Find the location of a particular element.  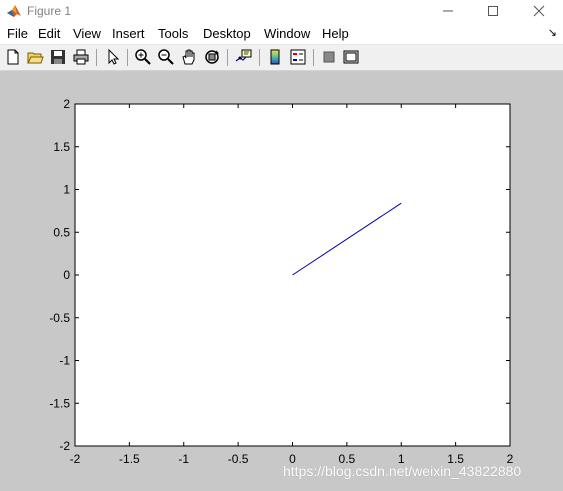

show-plot-tools-icon is located at coordinates (351, 57).